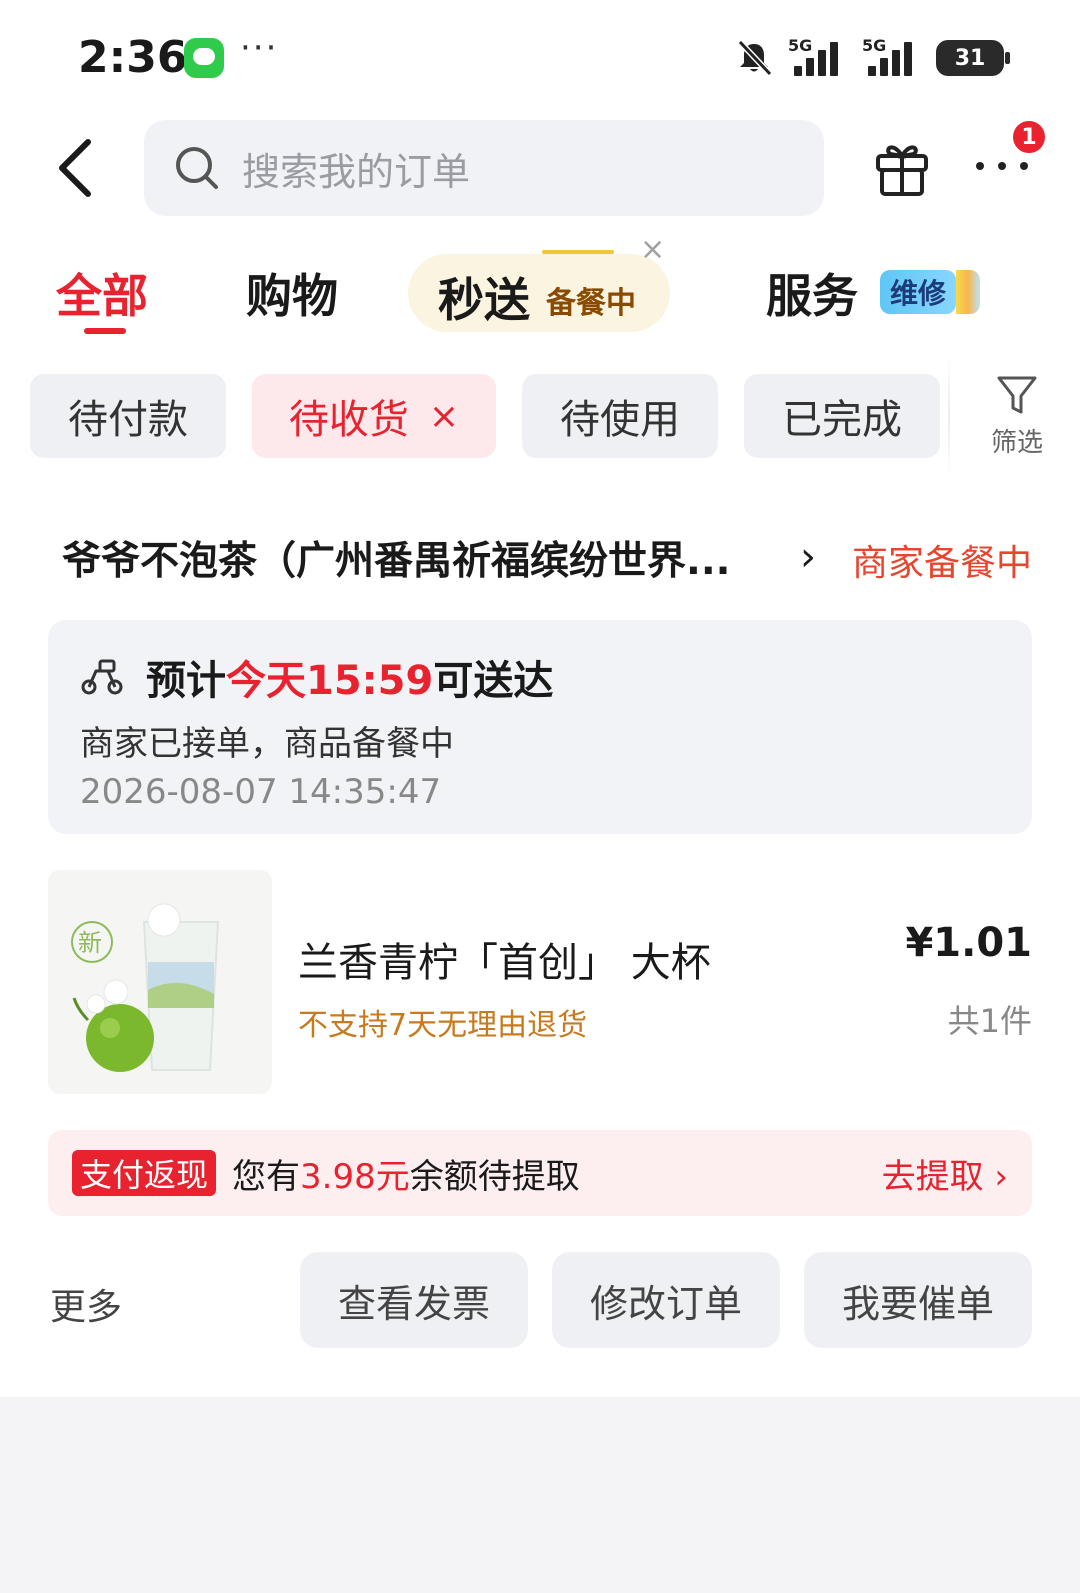 The height and width of the screenshot is (1593, 1080). Describe the element at coordinates (443, 1025) in the screenshot. I see `return-policy-note: 不支持7天无理由退货` at that location.